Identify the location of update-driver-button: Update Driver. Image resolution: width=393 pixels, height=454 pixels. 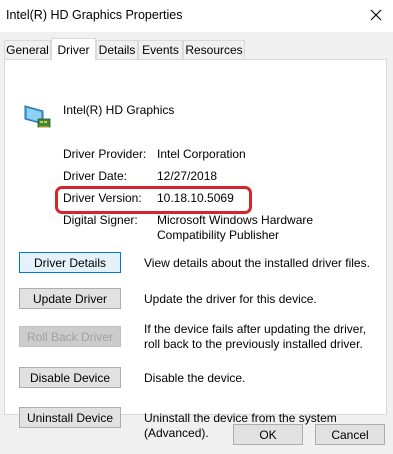
(70, 298).